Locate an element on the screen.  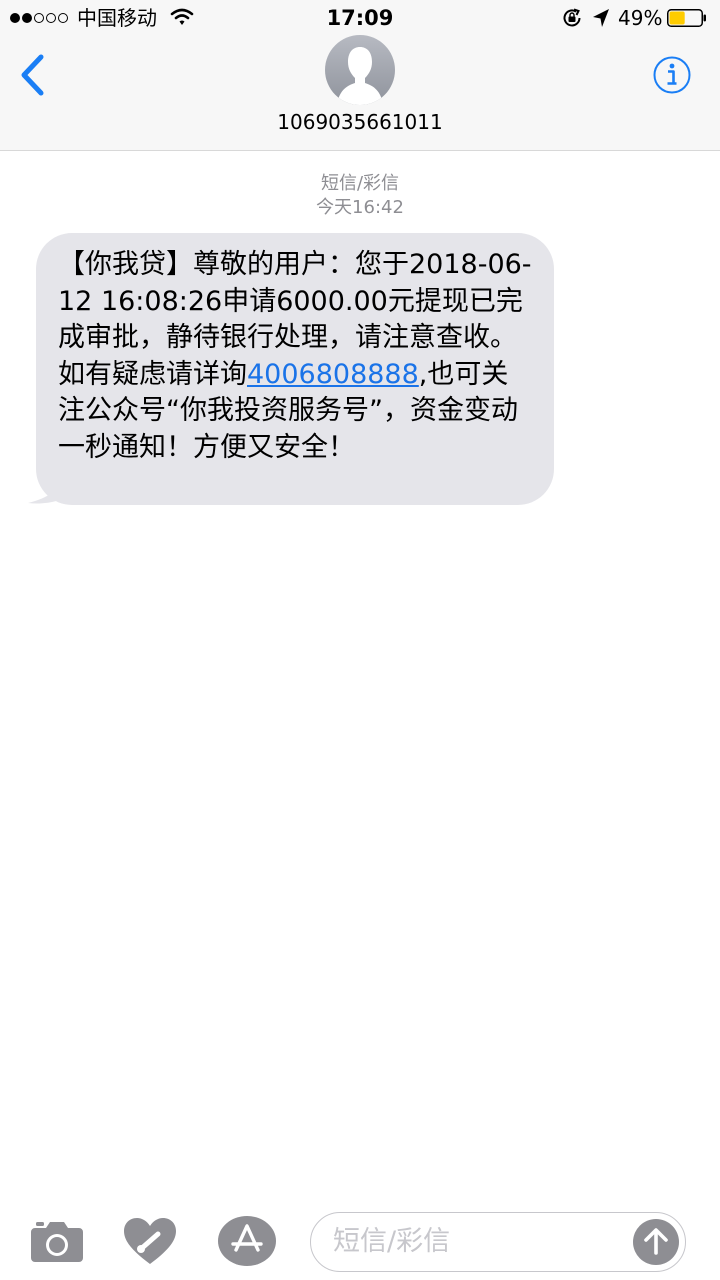
message-input: 短信/彩信 is located at coordinates (498, 1242).